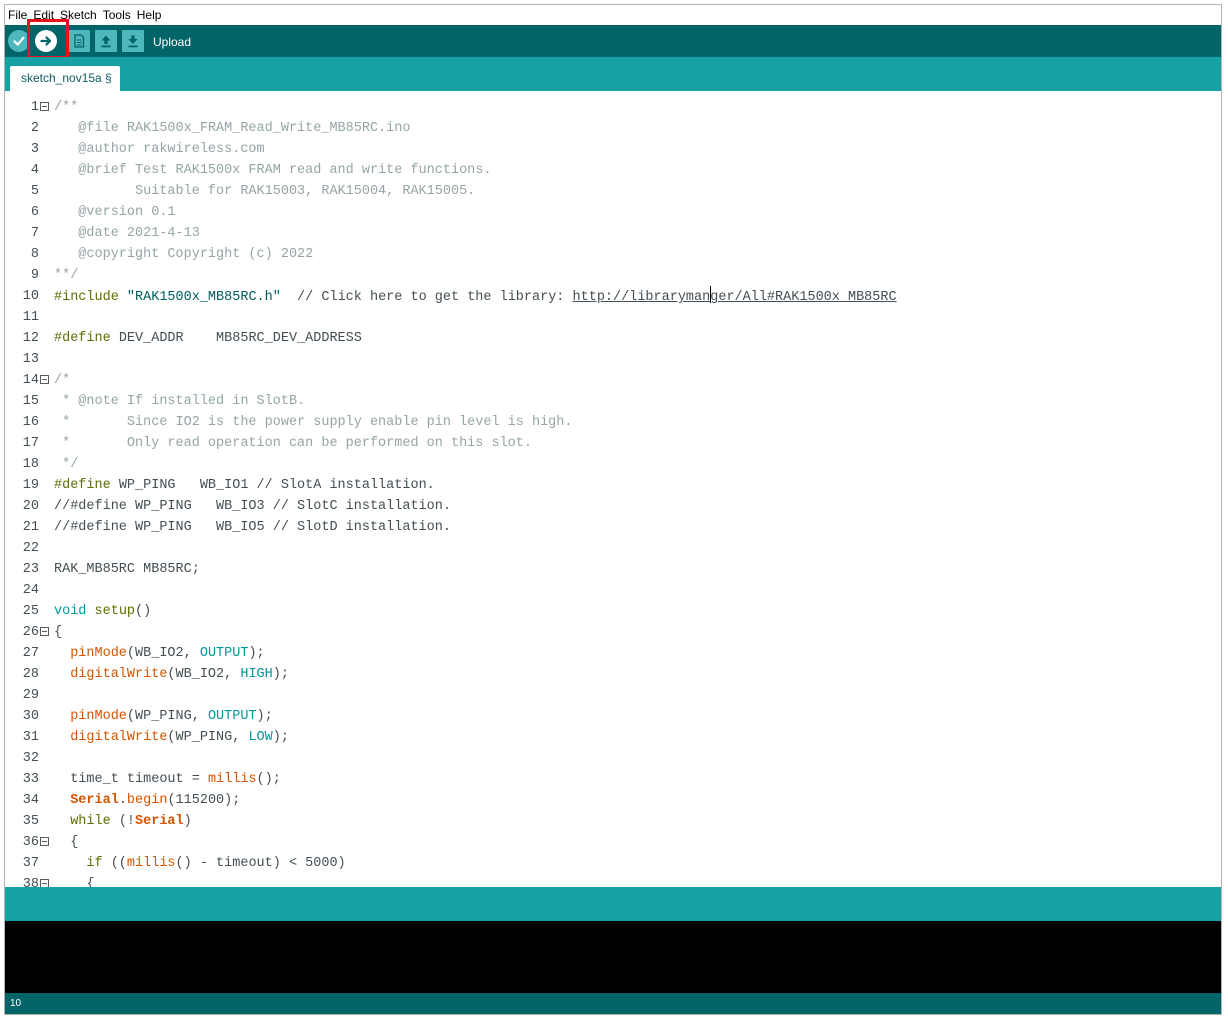 Image resolution: width=1228 pixels, height=1021 pixels. Describe the element at coordinates (204, 800) in the screenshot. I see `code-token: (115200);` at that location.